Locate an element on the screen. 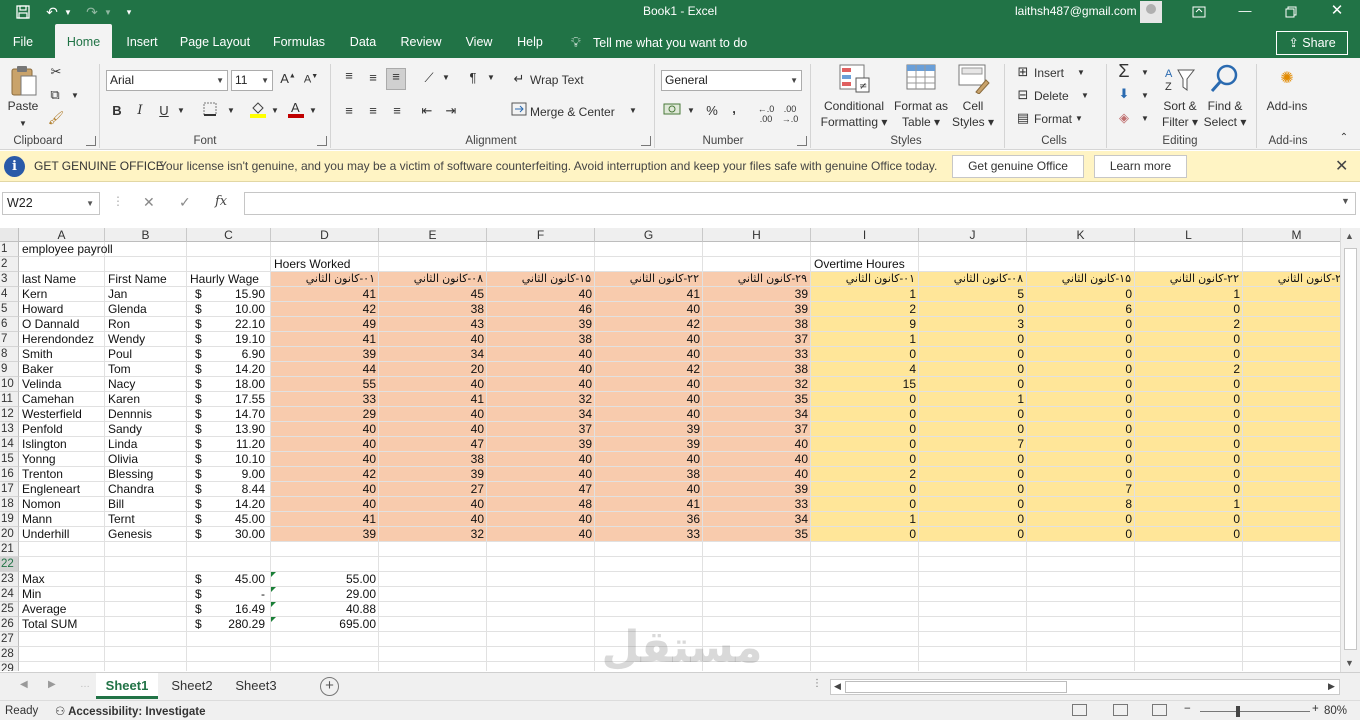 Image resolution: width=1360 pixels, height=720 pixels. delete-dropdown-icon: ▼ is located at coordinates (1085, 95).